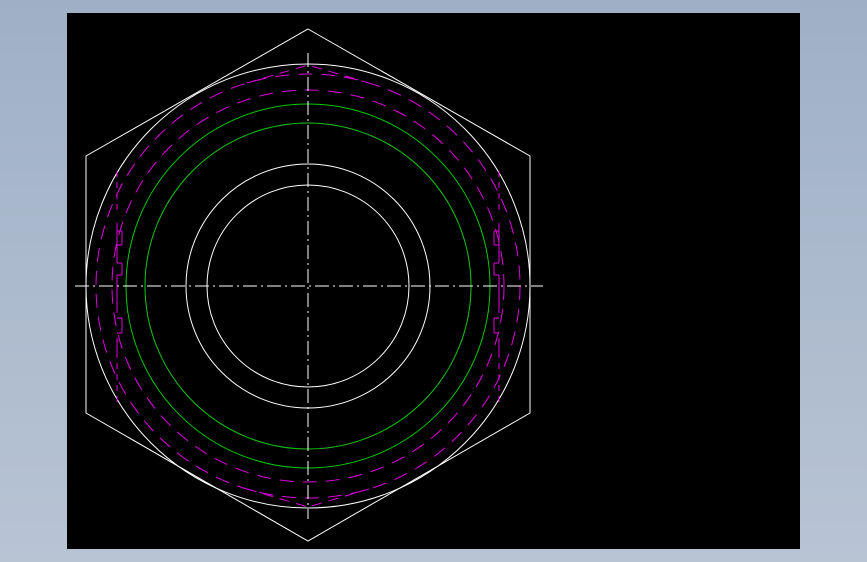  What do you see at coordinates (496, 287) in the screenshot?
I see `hidden-side-right` at bounding box center [496, 287].